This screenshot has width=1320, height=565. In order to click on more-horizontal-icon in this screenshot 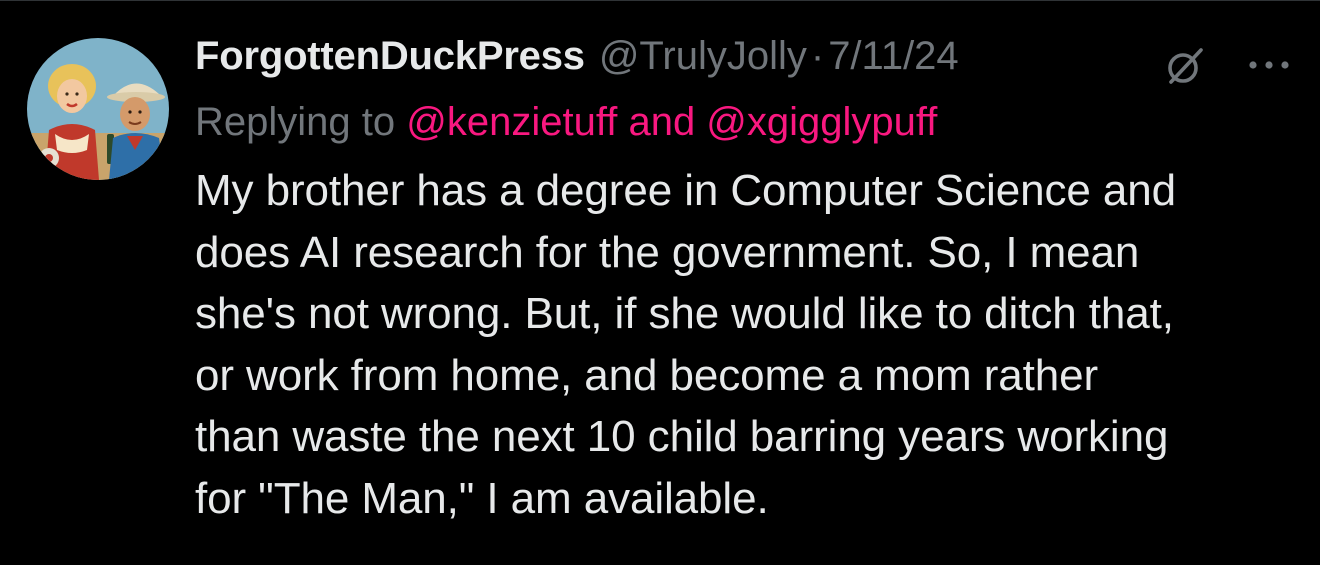, I will do `click(1269, 65)`.